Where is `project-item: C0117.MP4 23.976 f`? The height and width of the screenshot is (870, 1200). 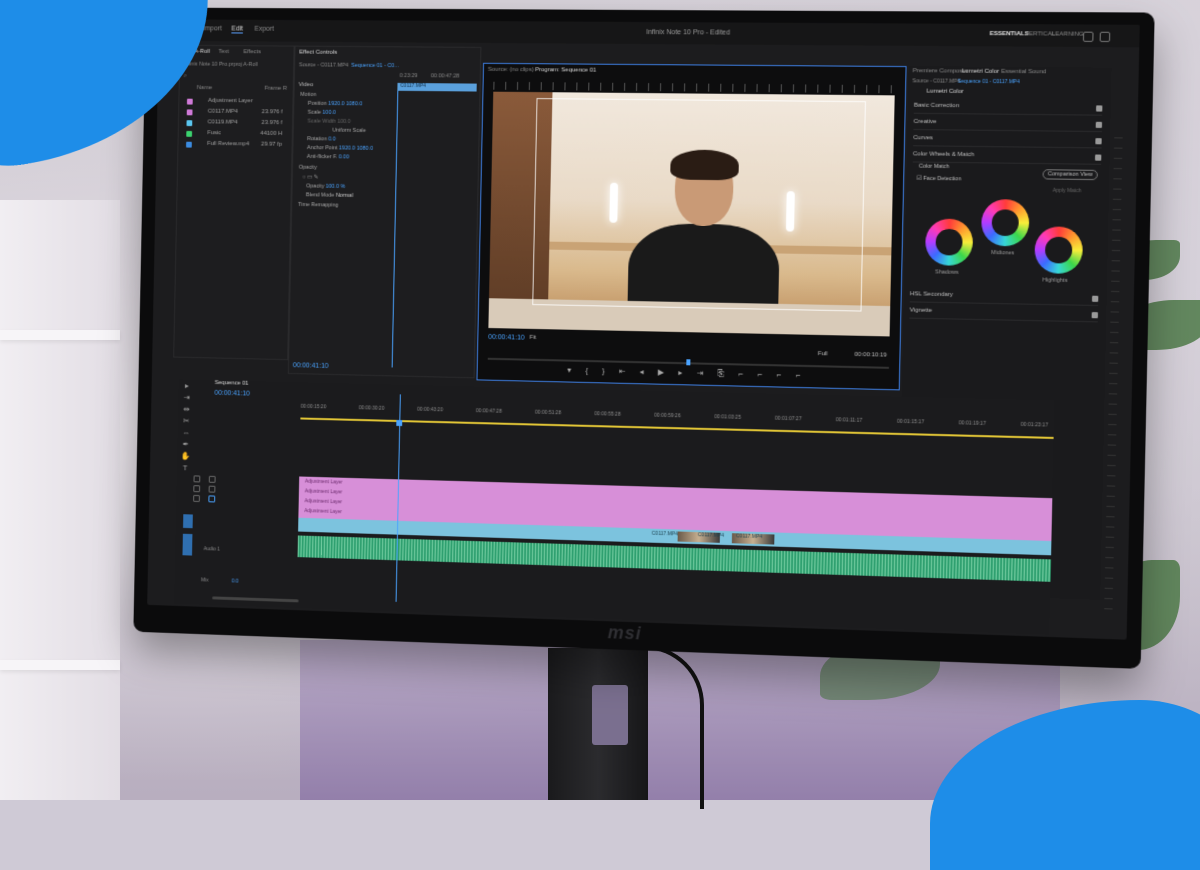 project-item: C0117.MP4 23.976 f is located at coordinates (236, 112).